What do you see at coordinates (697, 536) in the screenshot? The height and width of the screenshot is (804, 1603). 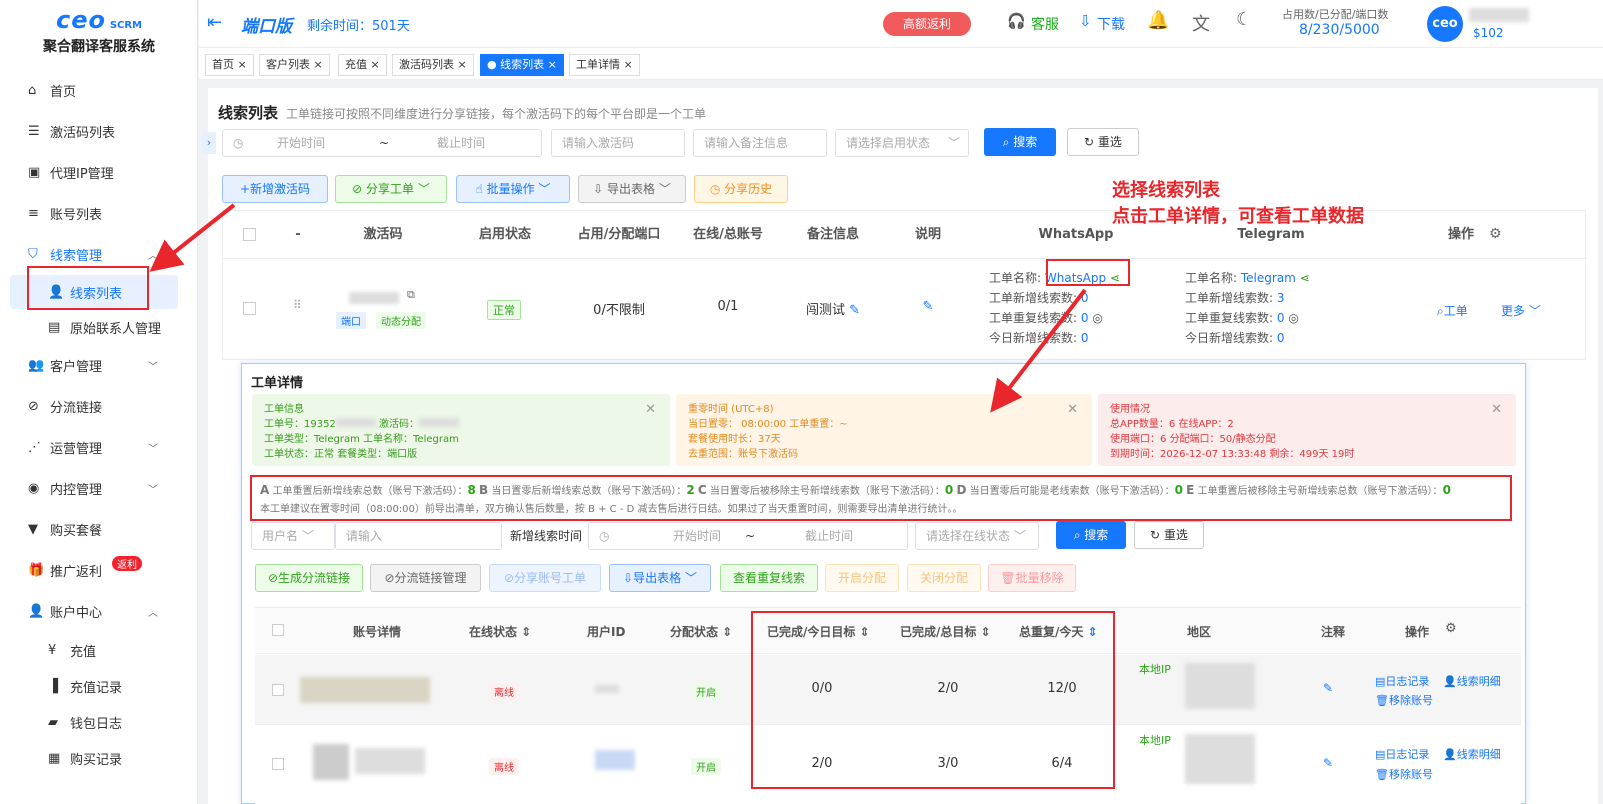 I see `modal-start-time: 开始时间` at bounding box center [697, 536].